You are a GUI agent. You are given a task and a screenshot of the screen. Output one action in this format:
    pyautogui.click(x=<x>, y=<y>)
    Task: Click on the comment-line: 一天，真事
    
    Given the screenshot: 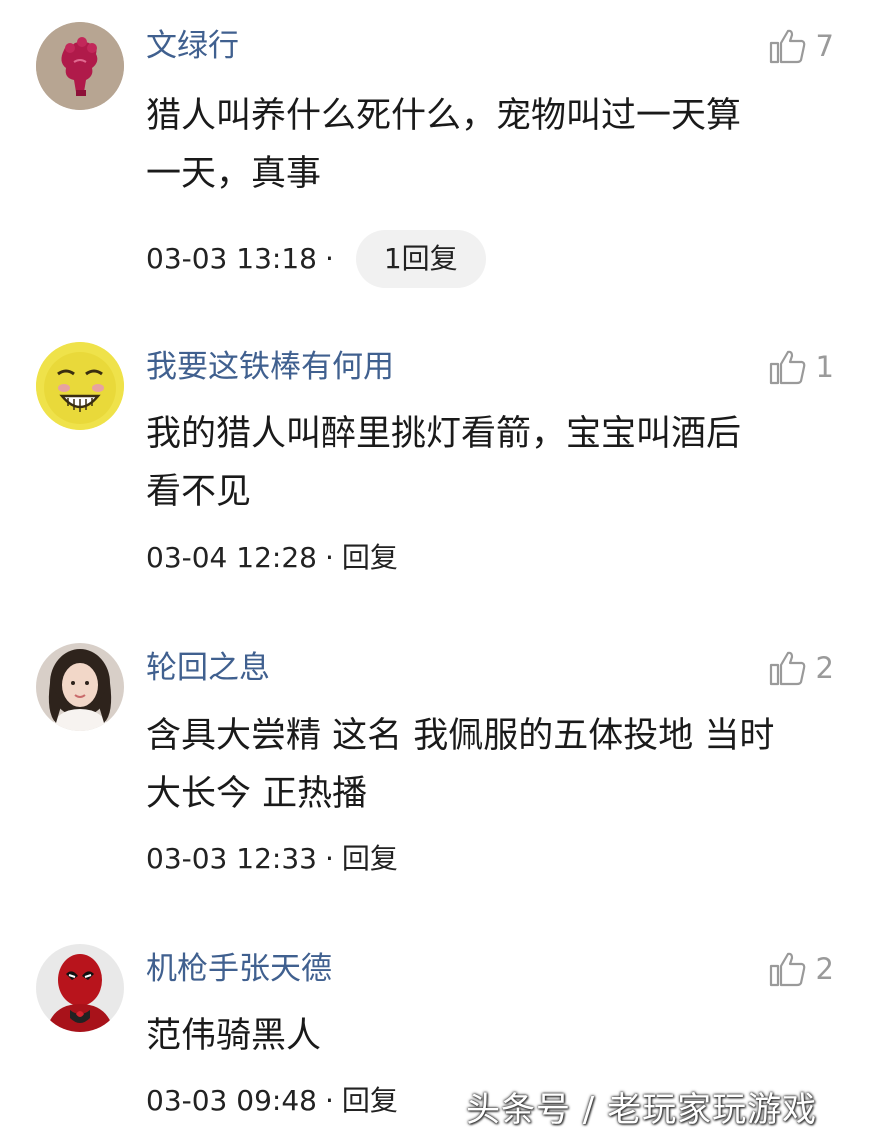 What is the action you would take?
    pyautogui.click(x=234, y=174)
    